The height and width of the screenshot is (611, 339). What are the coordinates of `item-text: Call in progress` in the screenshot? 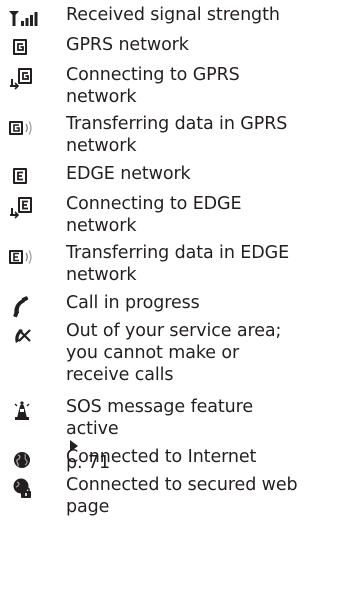 It's located at (133, 303).